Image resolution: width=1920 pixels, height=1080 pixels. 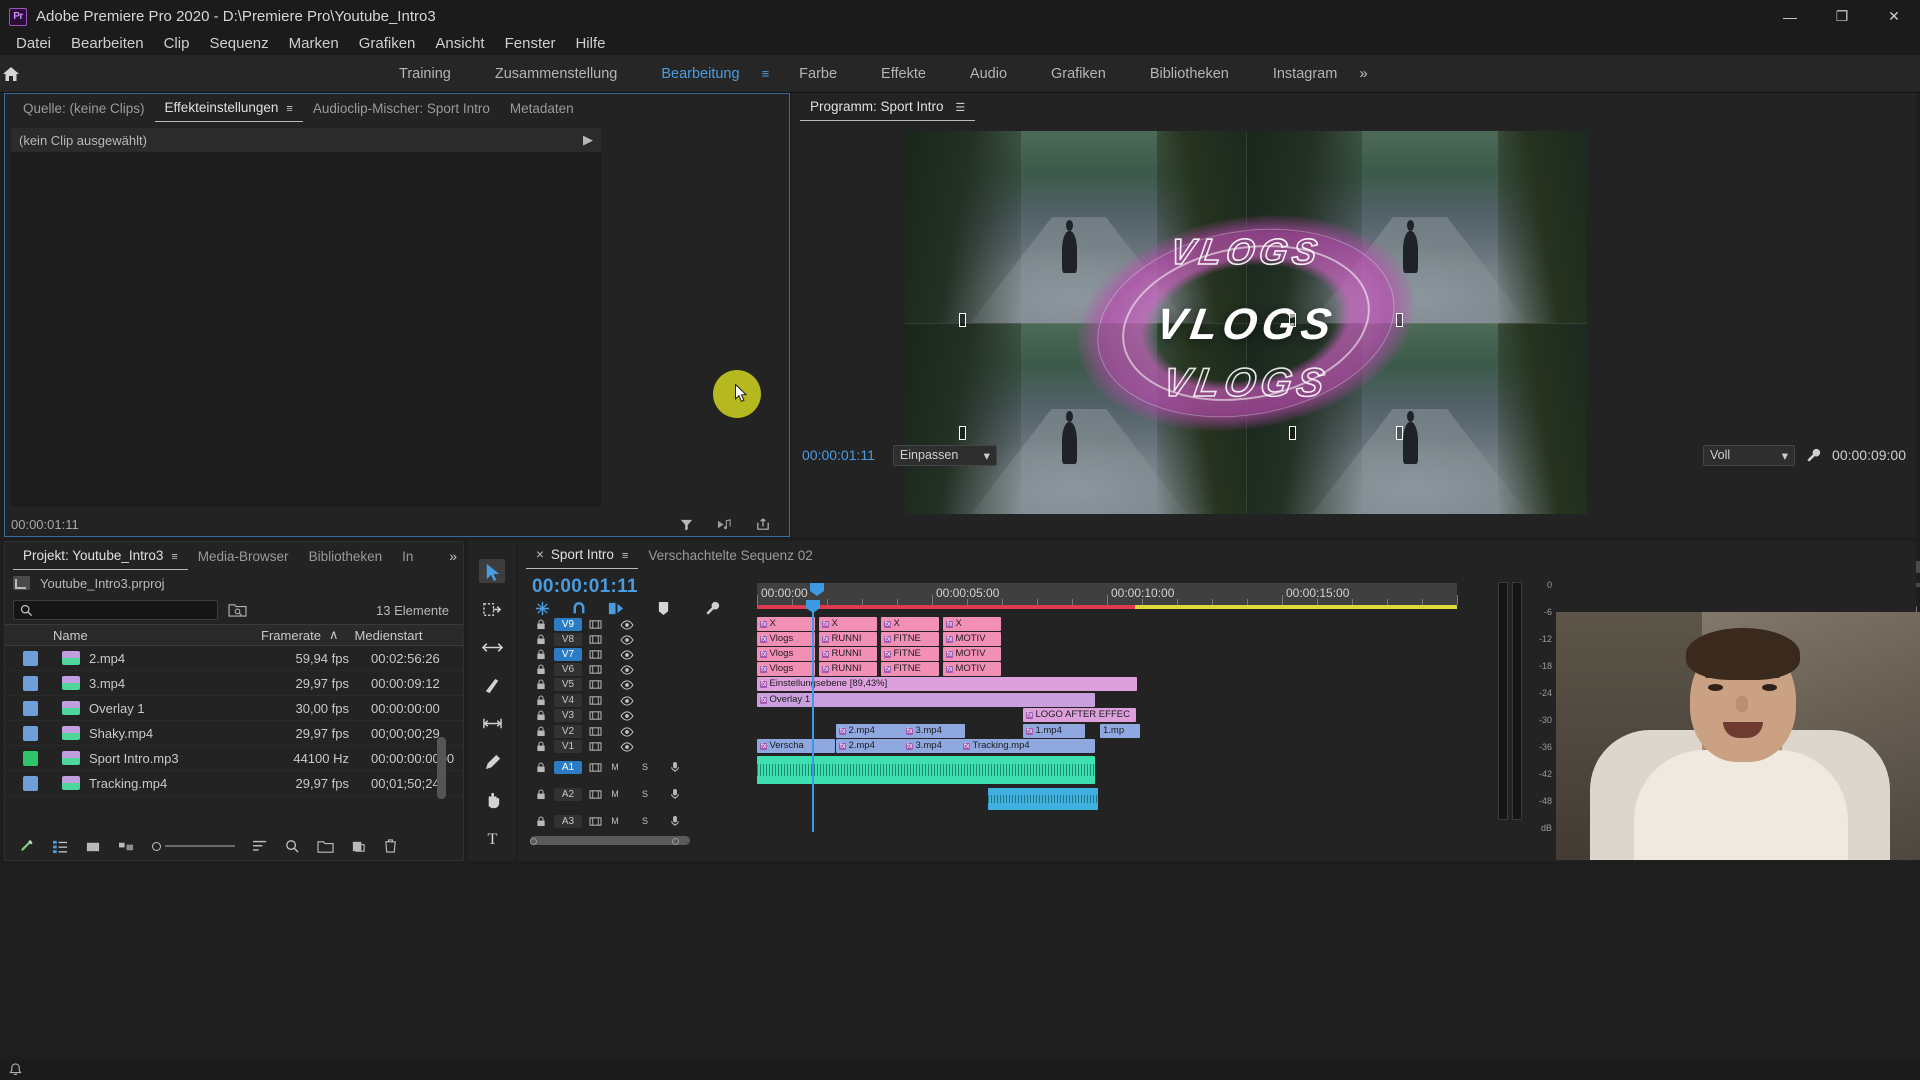 I want to click on marker-icon, so click(x=663, y=608).